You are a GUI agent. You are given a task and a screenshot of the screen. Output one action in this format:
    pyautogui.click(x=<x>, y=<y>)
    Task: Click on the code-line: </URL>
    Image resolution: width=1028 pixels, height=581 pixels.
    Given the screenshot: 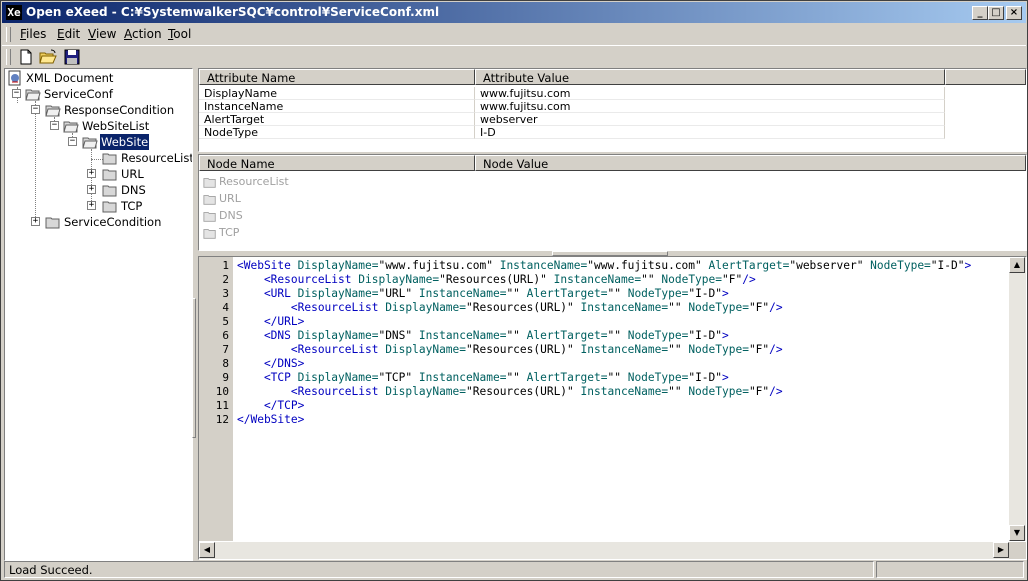 What is the action you would take?
    pyautogui.click(x=270, y=322)
    